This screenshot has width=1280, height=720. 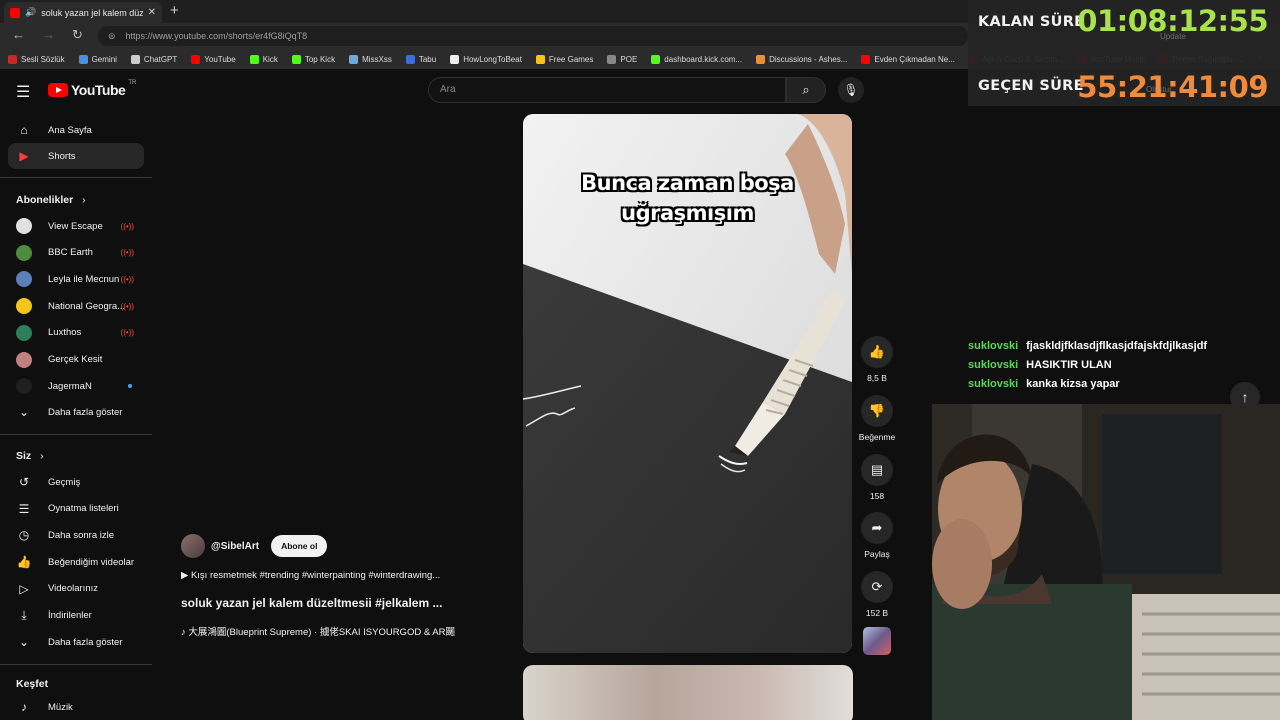 What do you see at coordinates (51, 200) in the screenshot?
I see `subscriptions-heading: Abonelikler ›` at bounding box center [51, 200].